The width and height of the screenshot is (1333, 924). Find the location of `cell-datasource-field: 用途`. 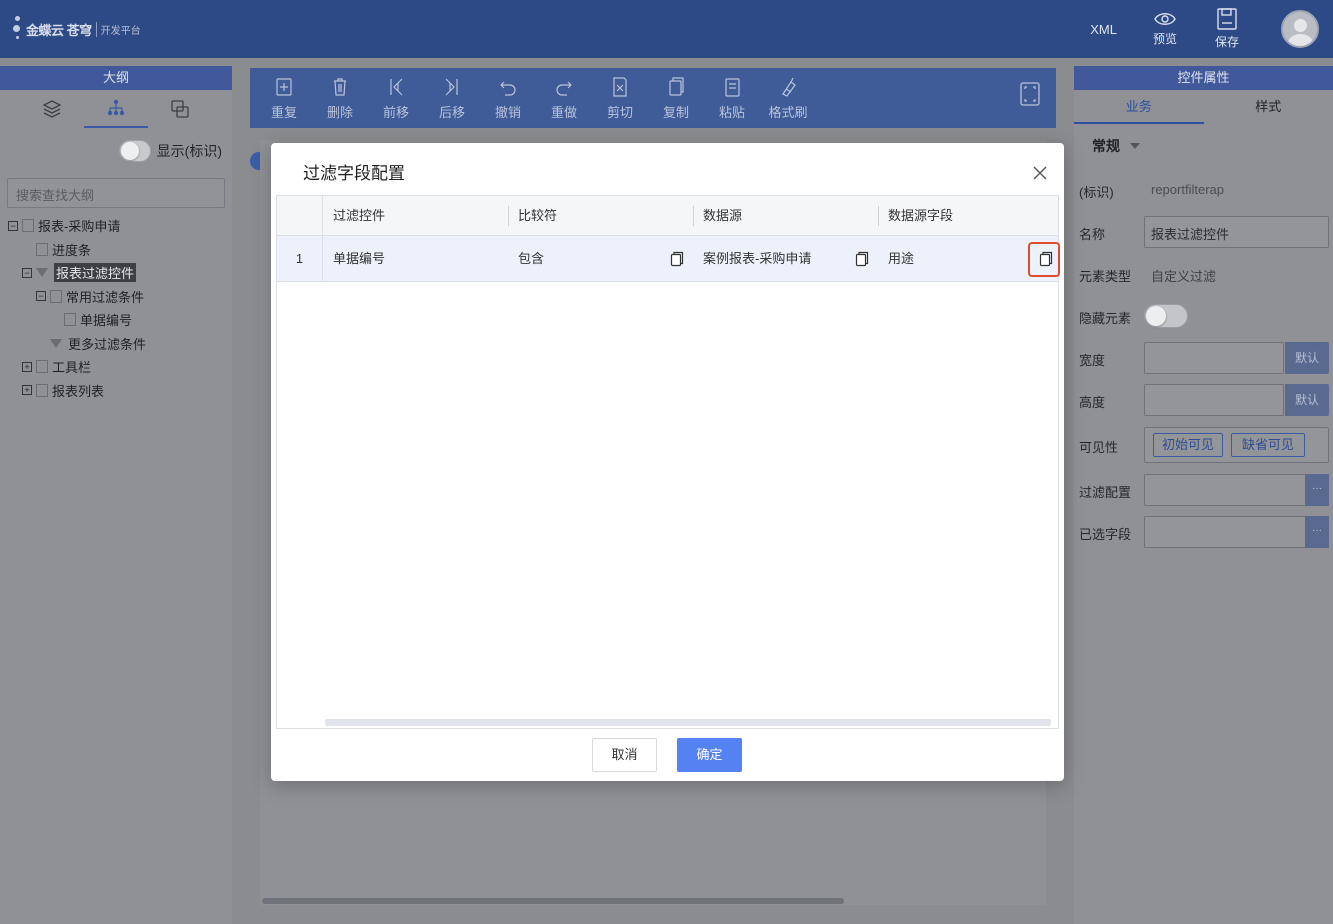

cell-datasource-field: 用途 is located at coordinates (896, 259).